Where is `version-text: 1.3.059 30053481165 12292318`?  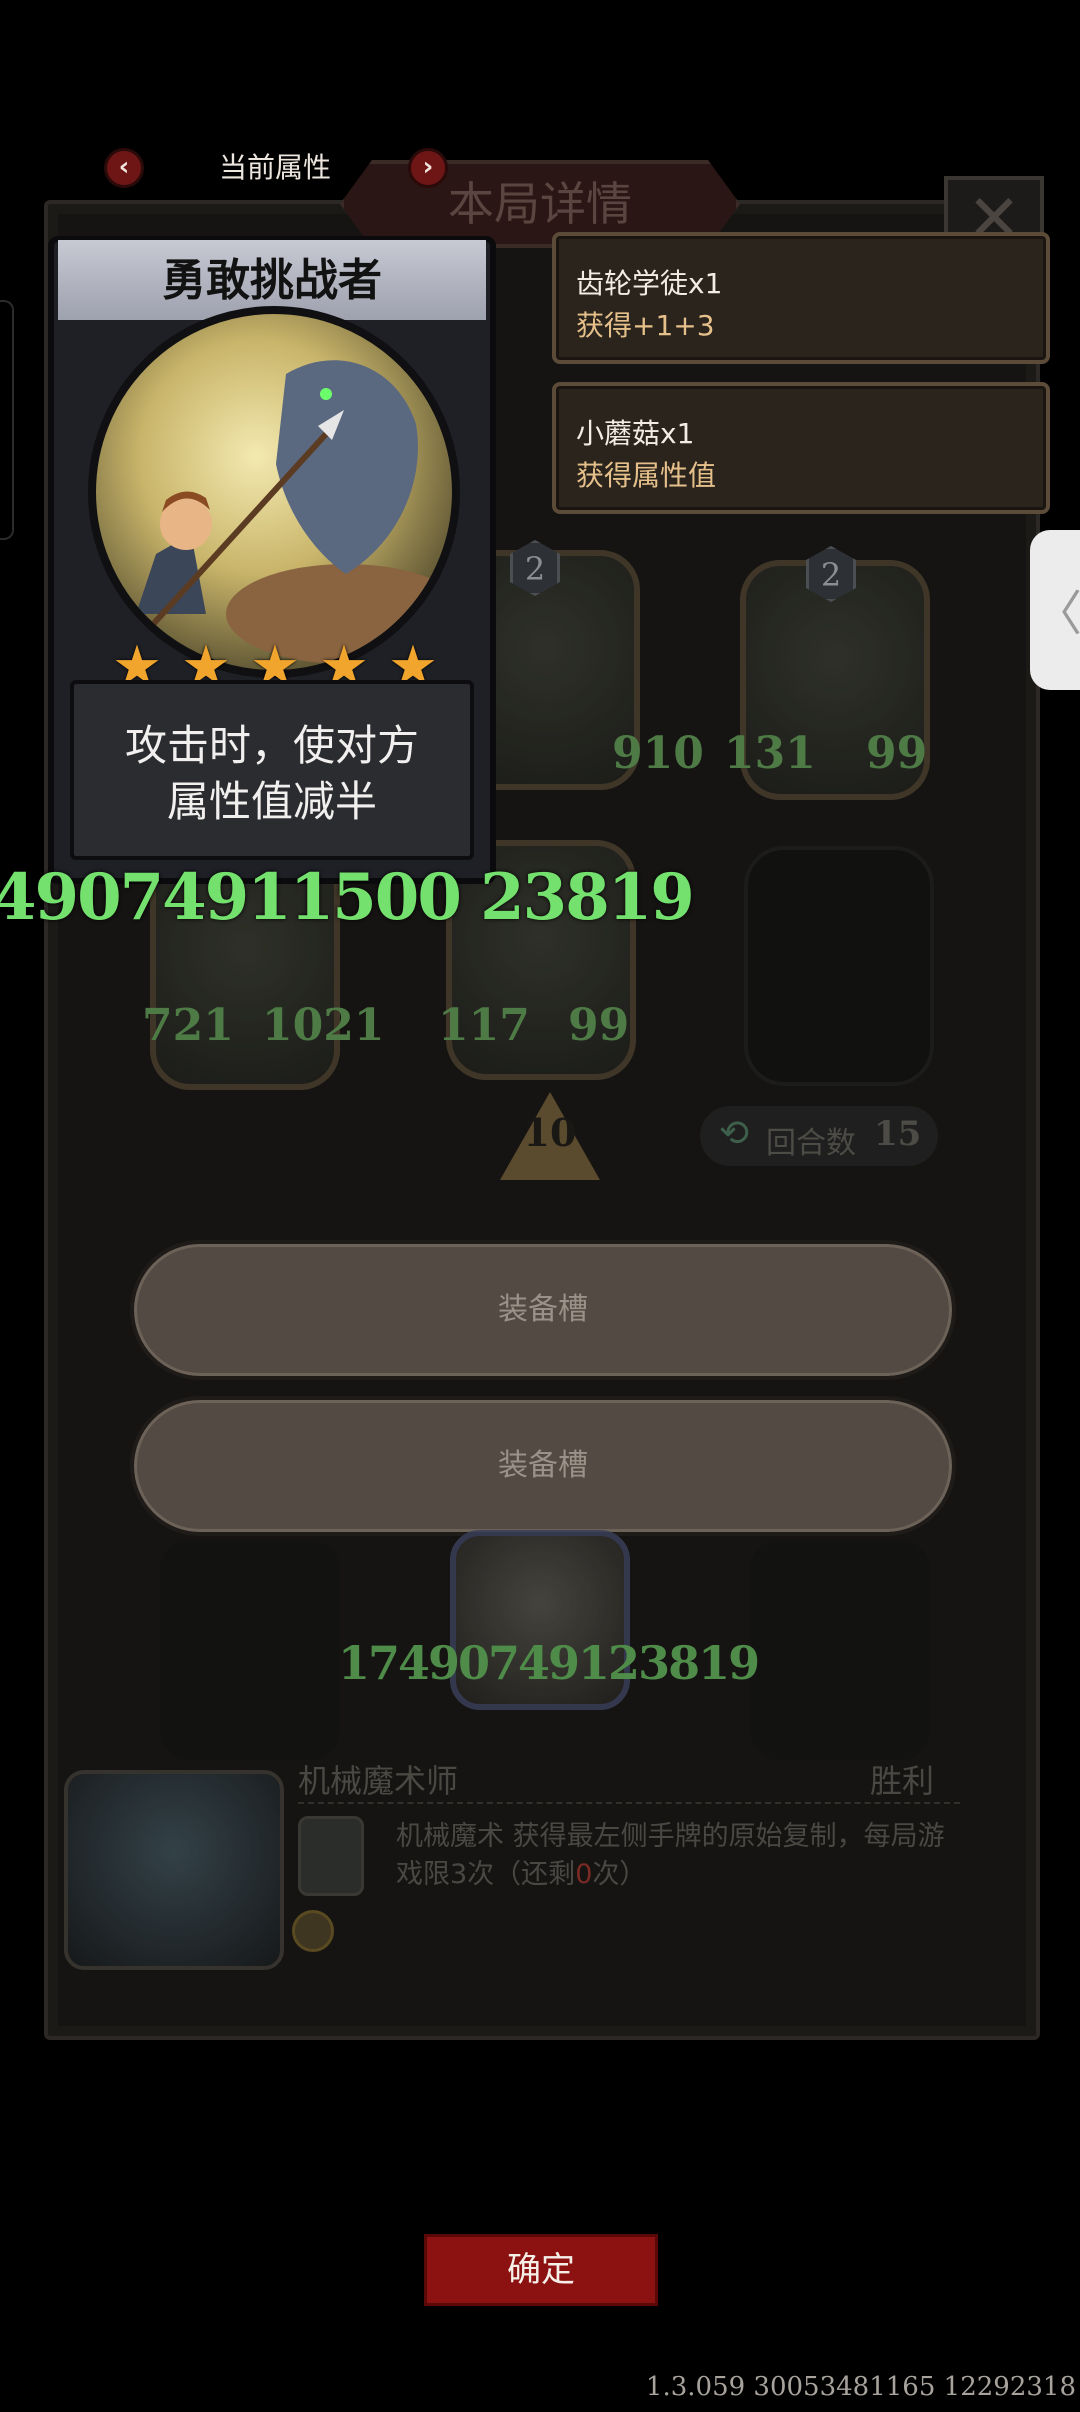 version-text: 1.3.059 30053481165 12292318 is located at coordinates (860, 2387).